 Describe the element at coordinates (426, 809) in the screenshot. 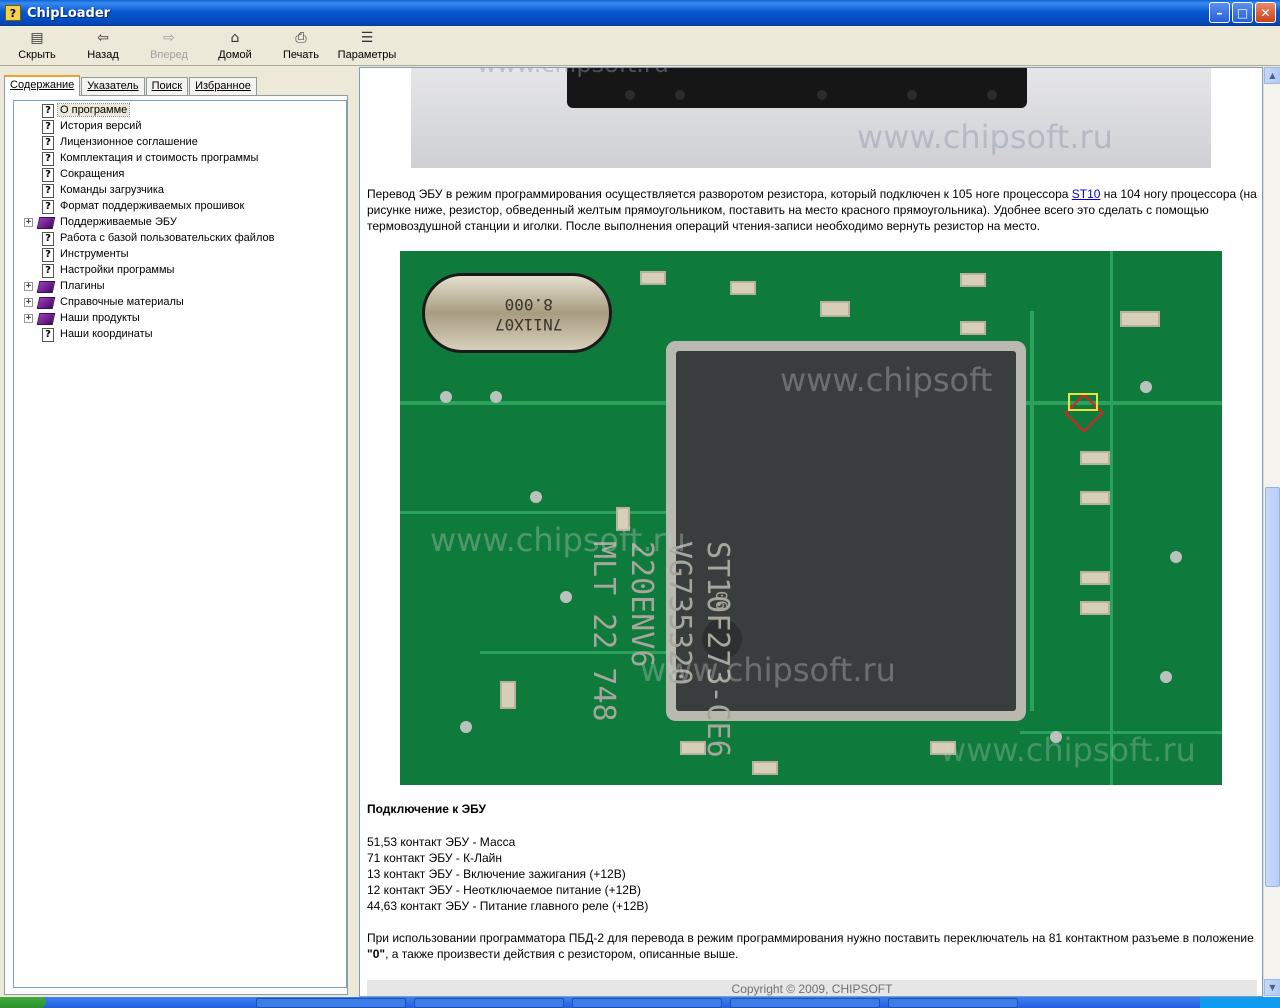

I see `connection-heading: Подключение к ЭБУ` at that location.